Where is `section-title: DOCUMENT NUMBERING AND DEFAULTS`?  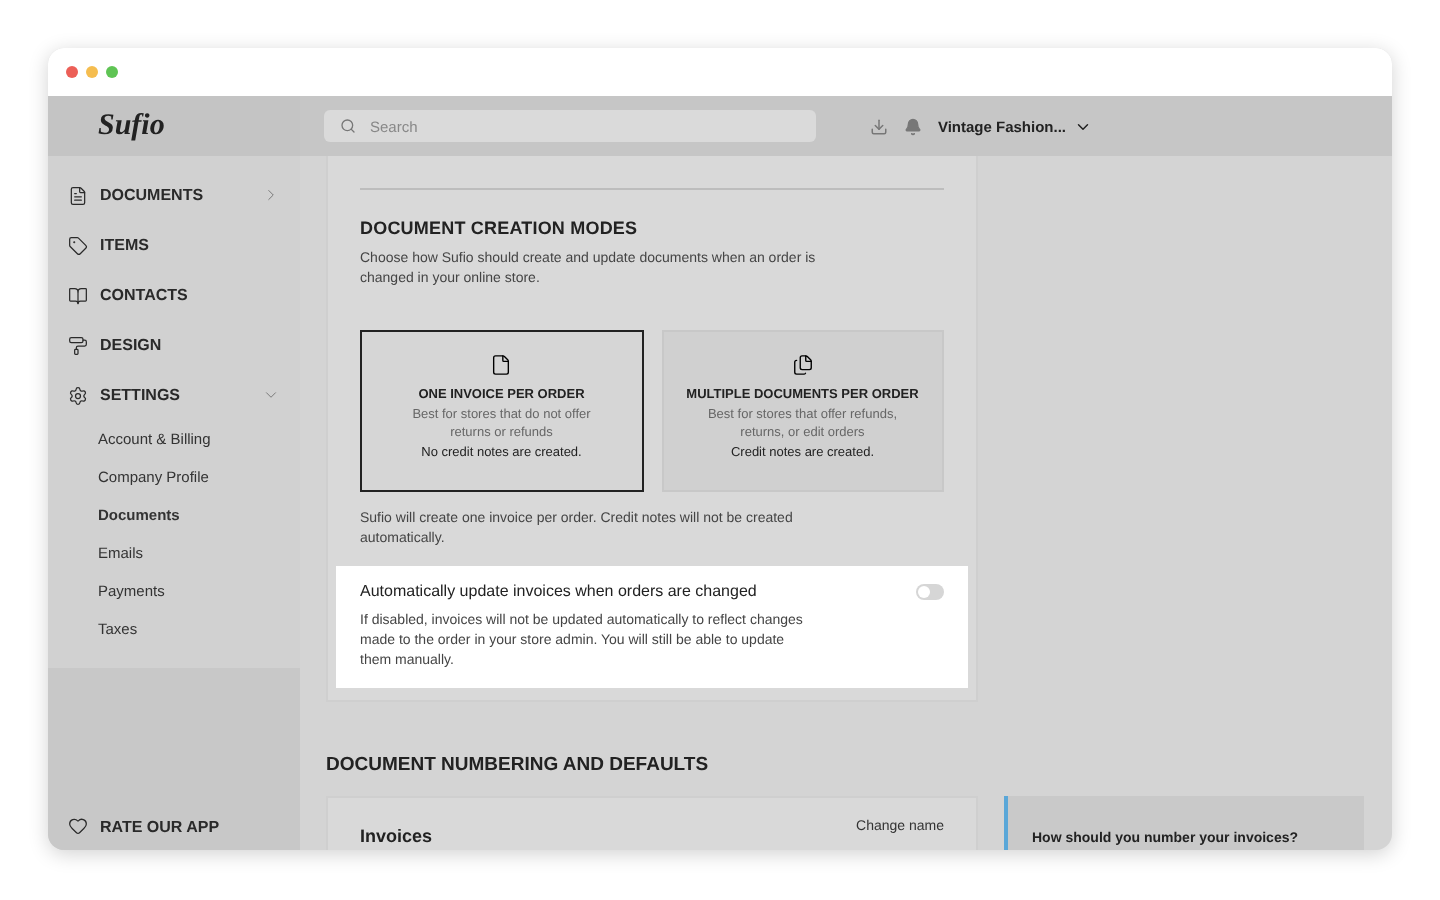 section-title: DOCUMENT NUMBERING AND DEFAULTS is located at coordinates (518, 765).